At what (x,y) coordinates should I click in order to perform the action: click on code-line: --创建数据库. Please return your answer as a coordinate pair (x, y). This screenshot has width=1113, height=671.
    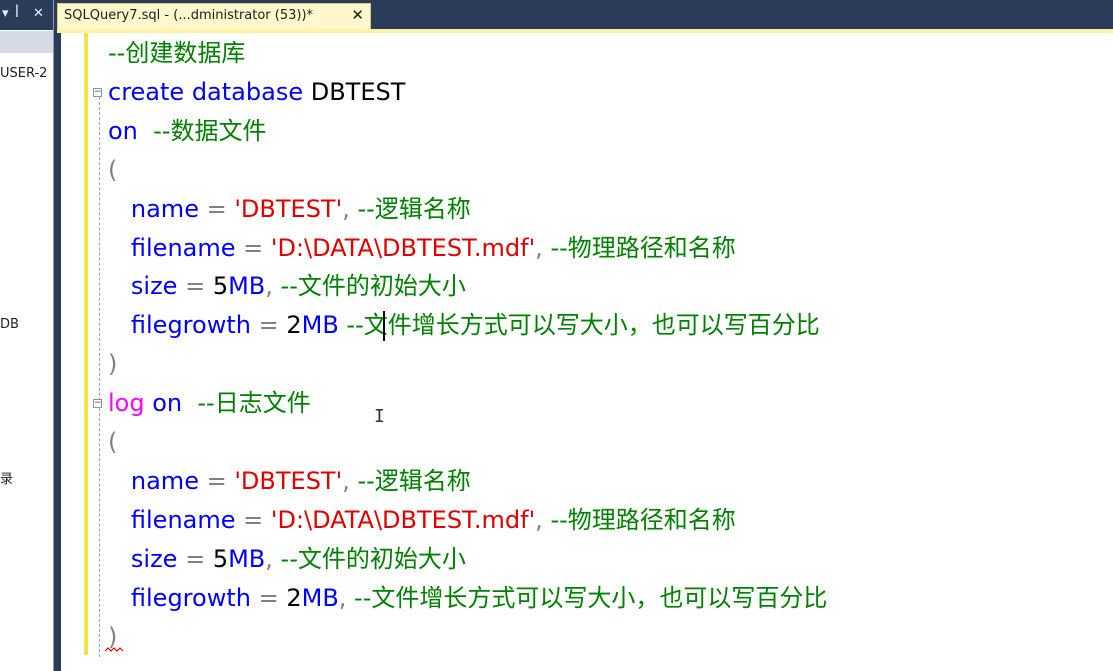
    Looking at the image, I should click on (176, 53).